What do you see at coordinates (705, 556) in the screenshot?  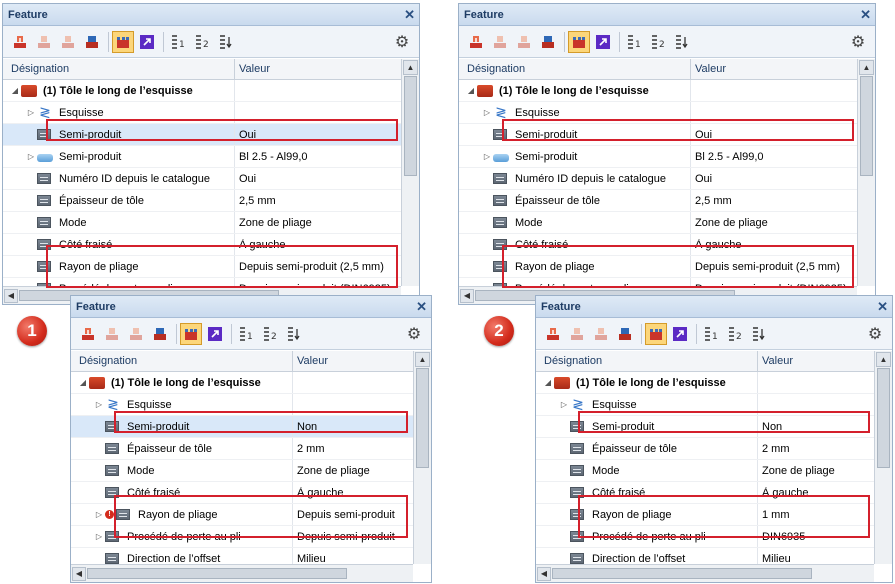 I see `table-row: Direction de l’offset Milieu` at bounding box center [705, 556].